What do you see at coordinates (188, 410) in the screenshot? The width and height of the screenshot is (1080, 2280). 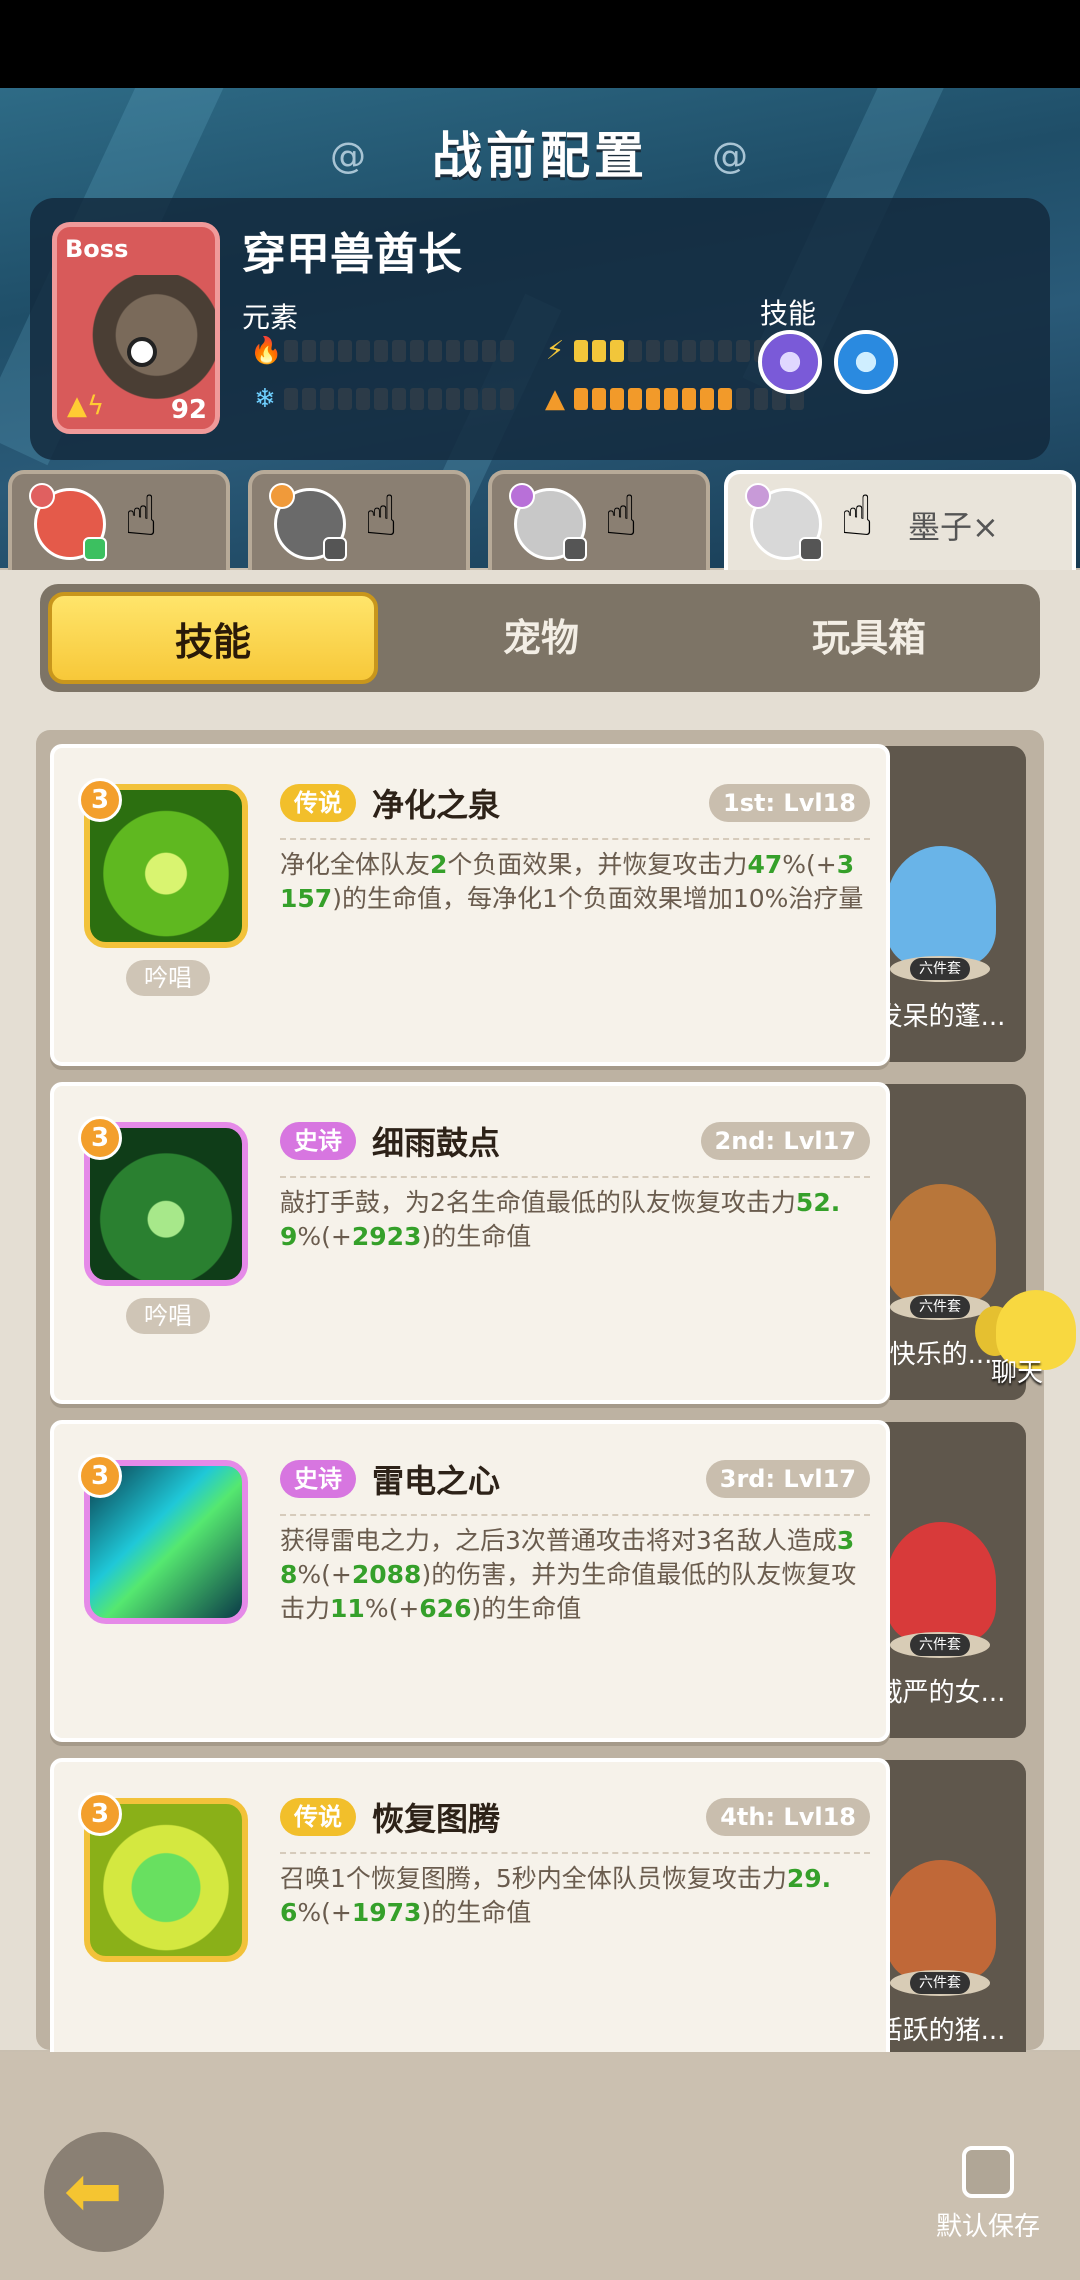 I see `boss-level: 92` at bounding box center [188, 410].